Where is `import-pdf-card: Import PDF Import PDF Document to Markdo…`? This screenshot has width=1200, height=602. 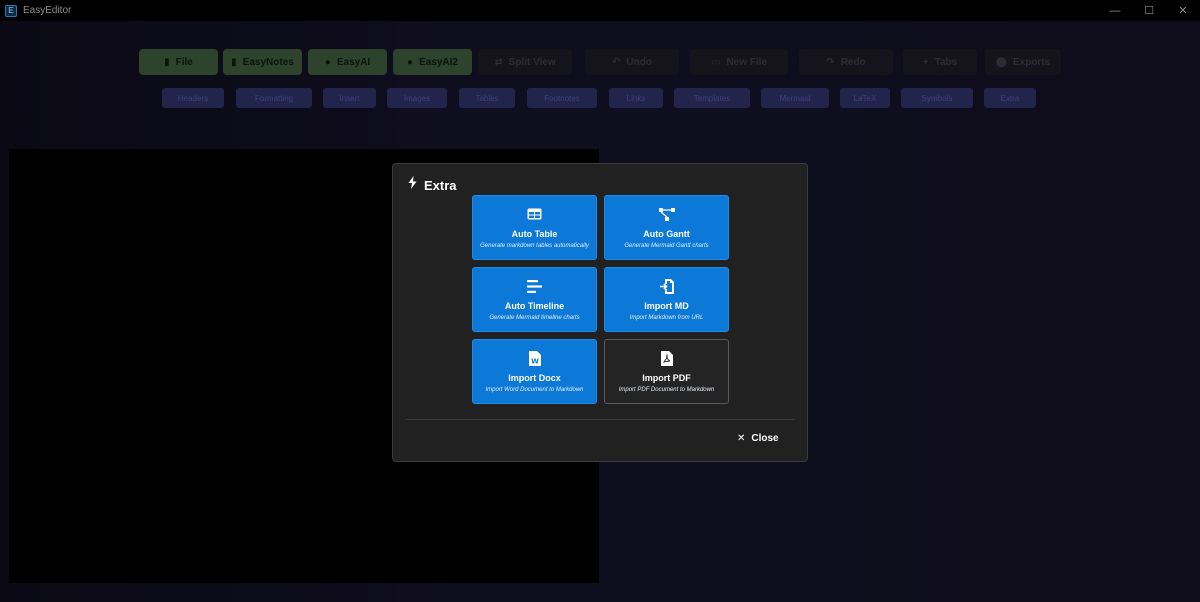 import-pdf-card: Import PDF Import PDF Document to Markdo… is located at coordinates (666, 371).